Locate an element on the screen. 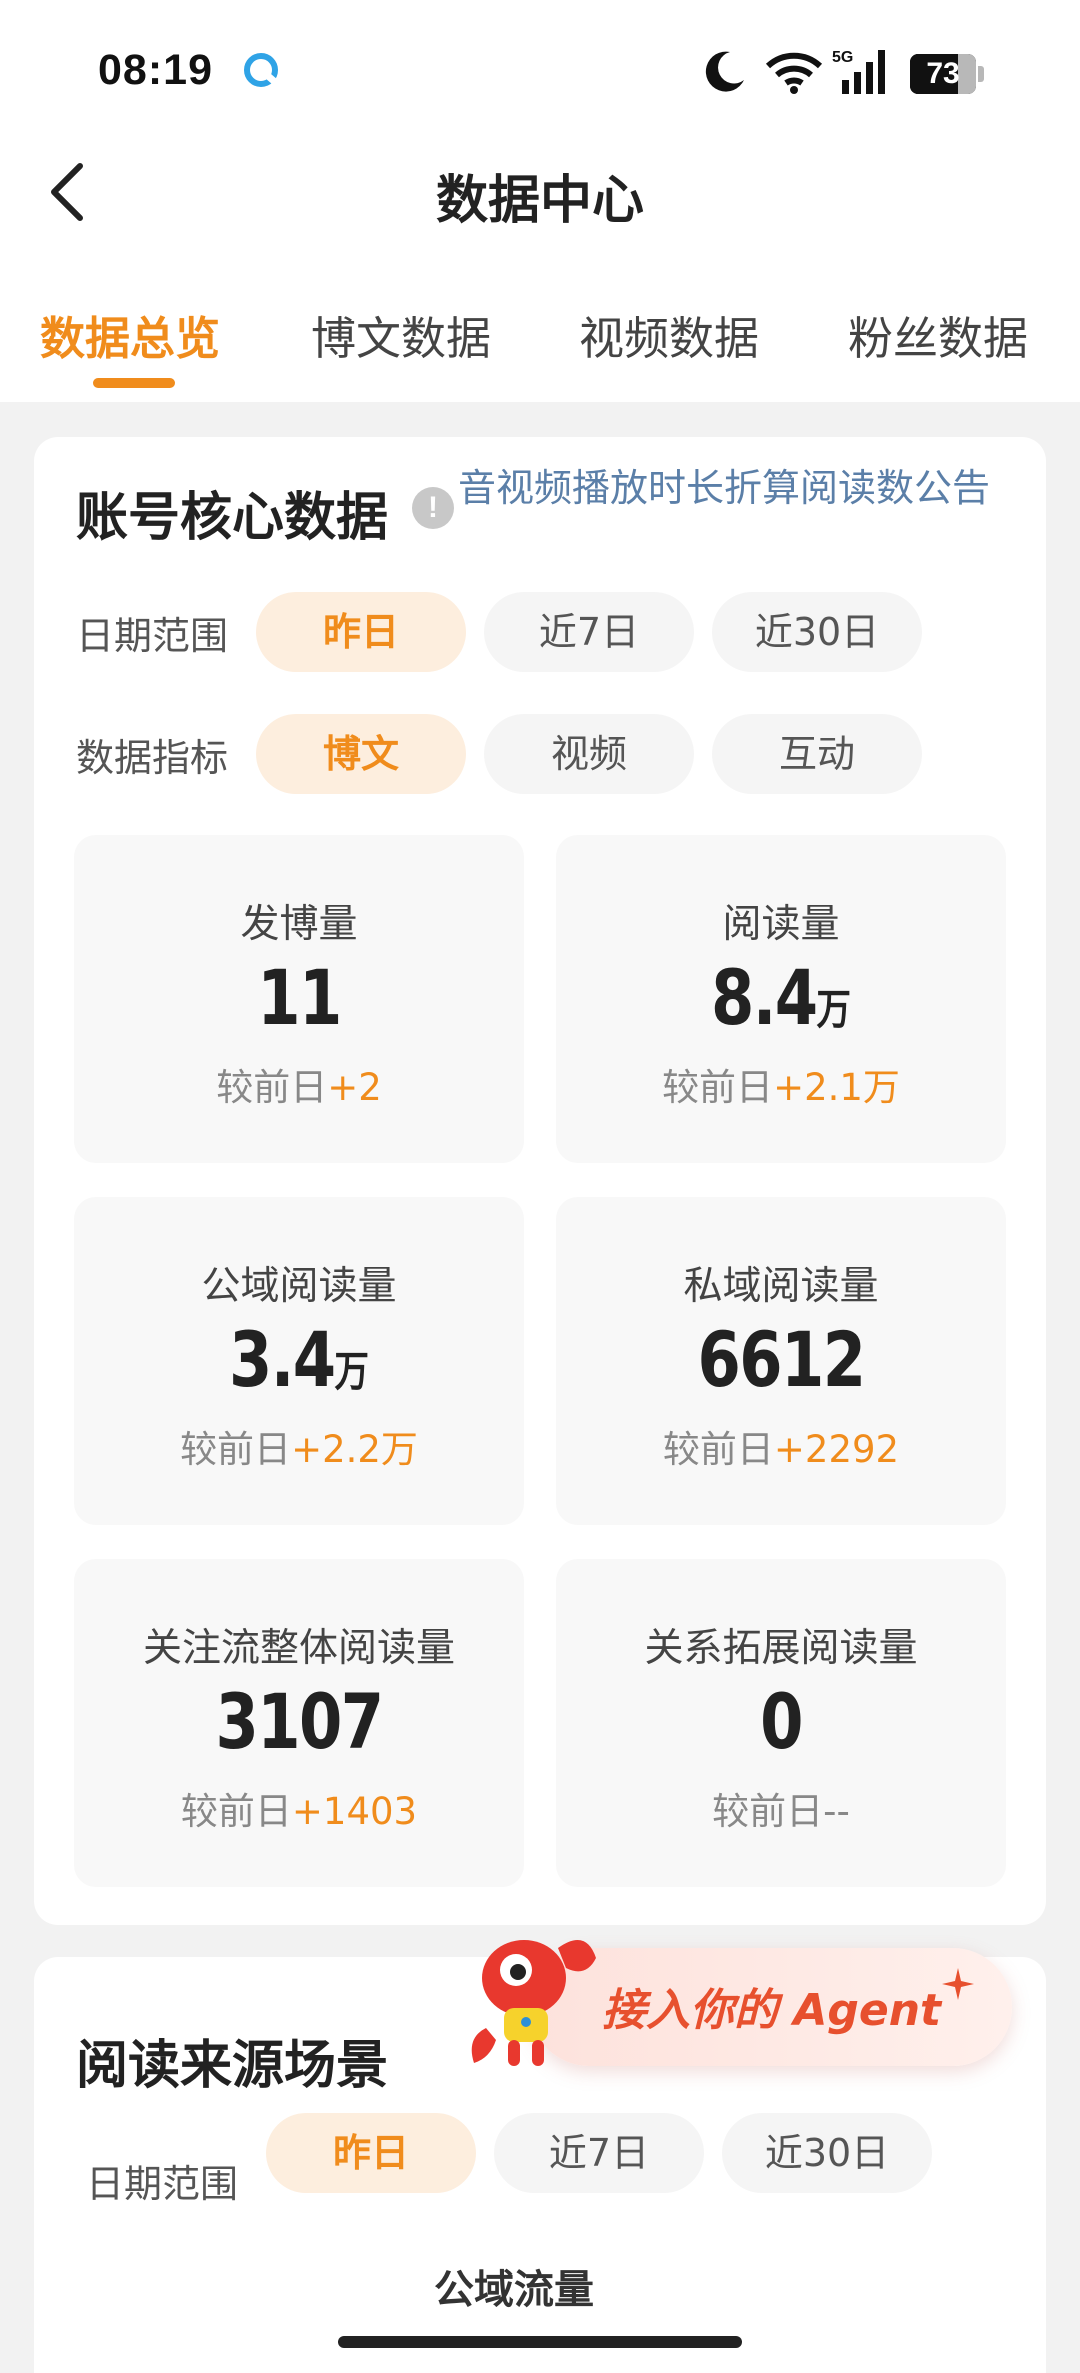 The height and width of the screenshot is (2373, 1080). stat-card: 发博量 11 较前日+2 is located at coordinates (299, 999).